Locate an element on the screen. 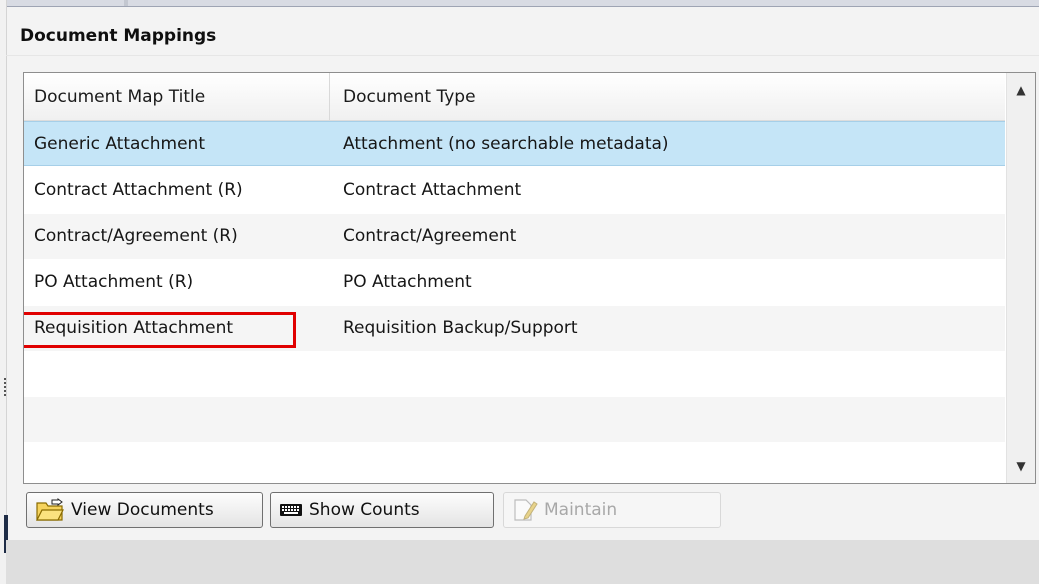 Image resolution: width=1039 pixels, height=584 pixels. highlight-box is located at coordinates (160, 330).